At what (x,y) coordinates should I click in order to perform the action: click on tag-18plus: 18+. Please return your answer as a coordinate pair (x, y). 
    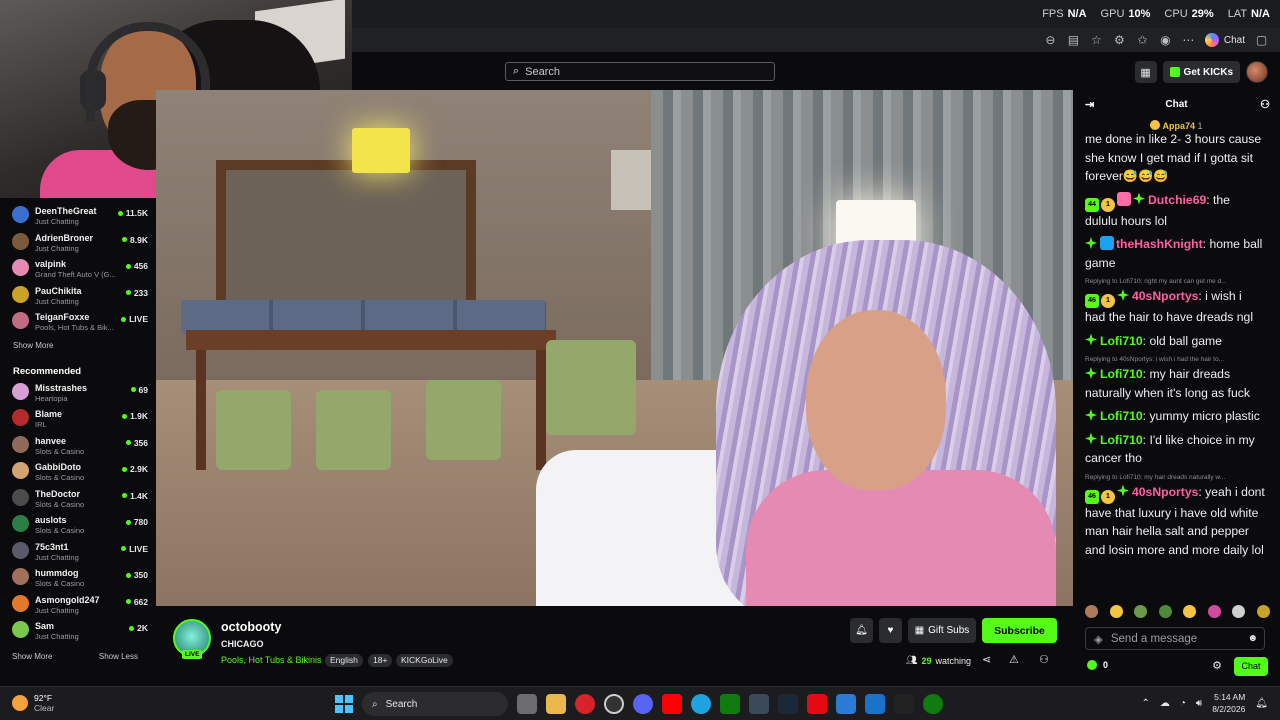
    Looking at the image, I should click on (380, 660).